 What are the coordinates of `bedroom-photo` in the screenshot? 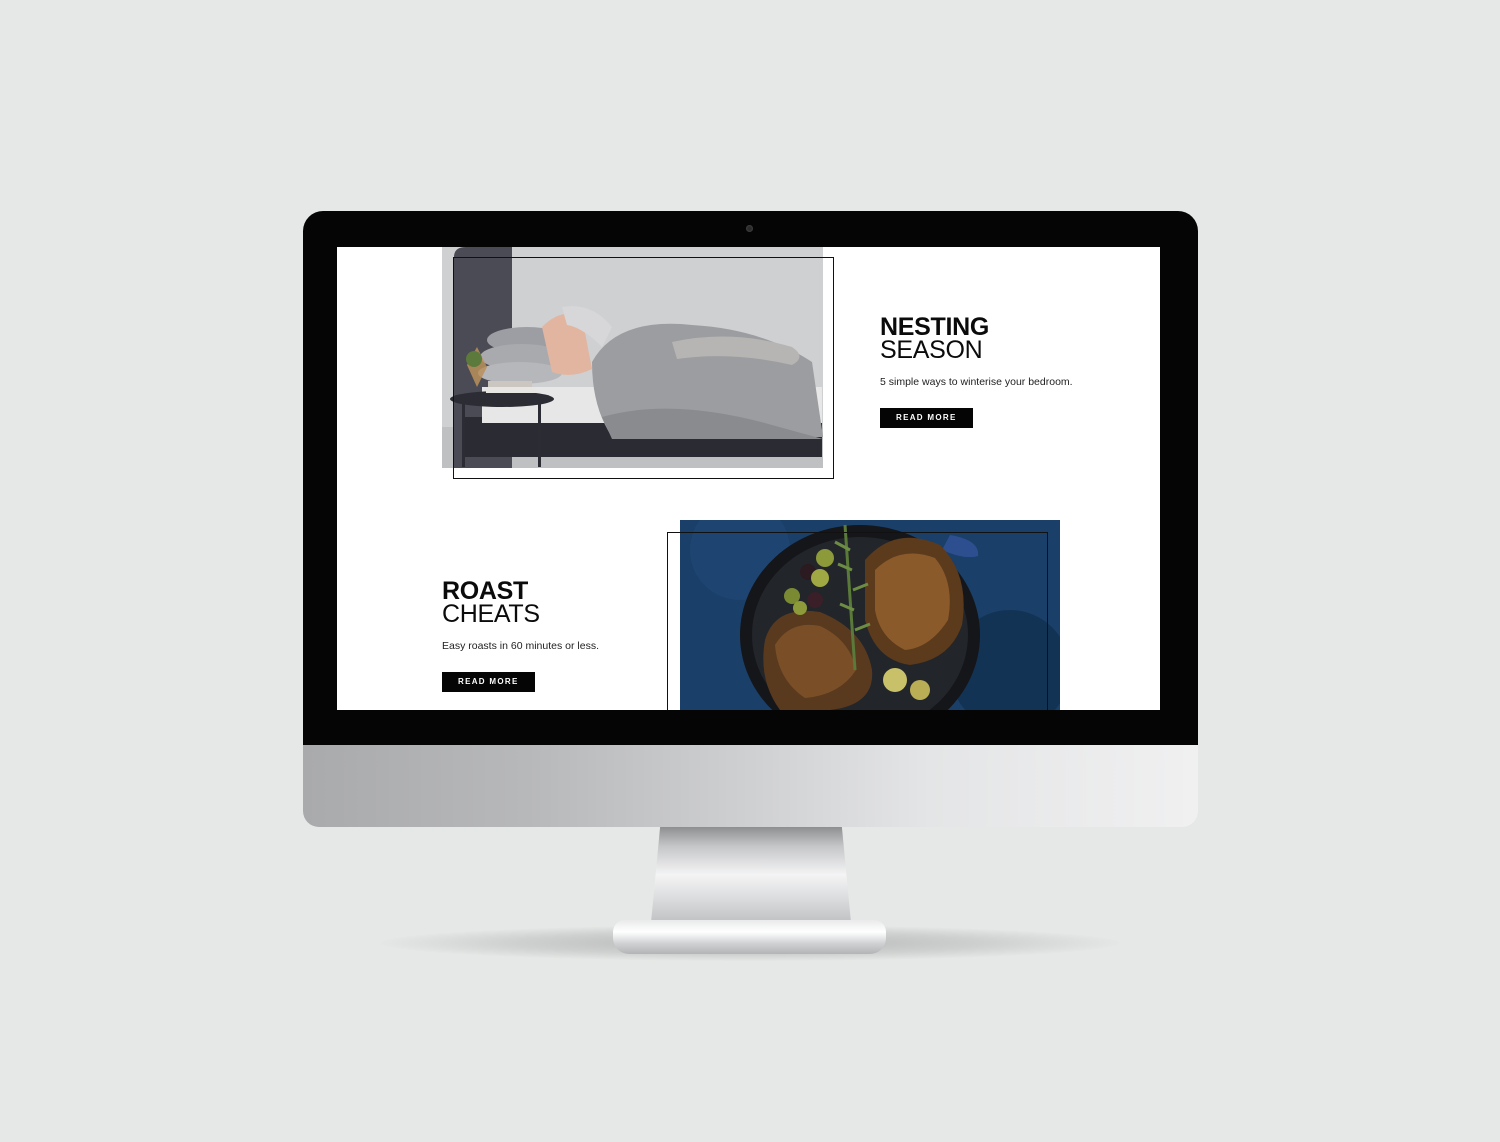 It's located at (632, 357).